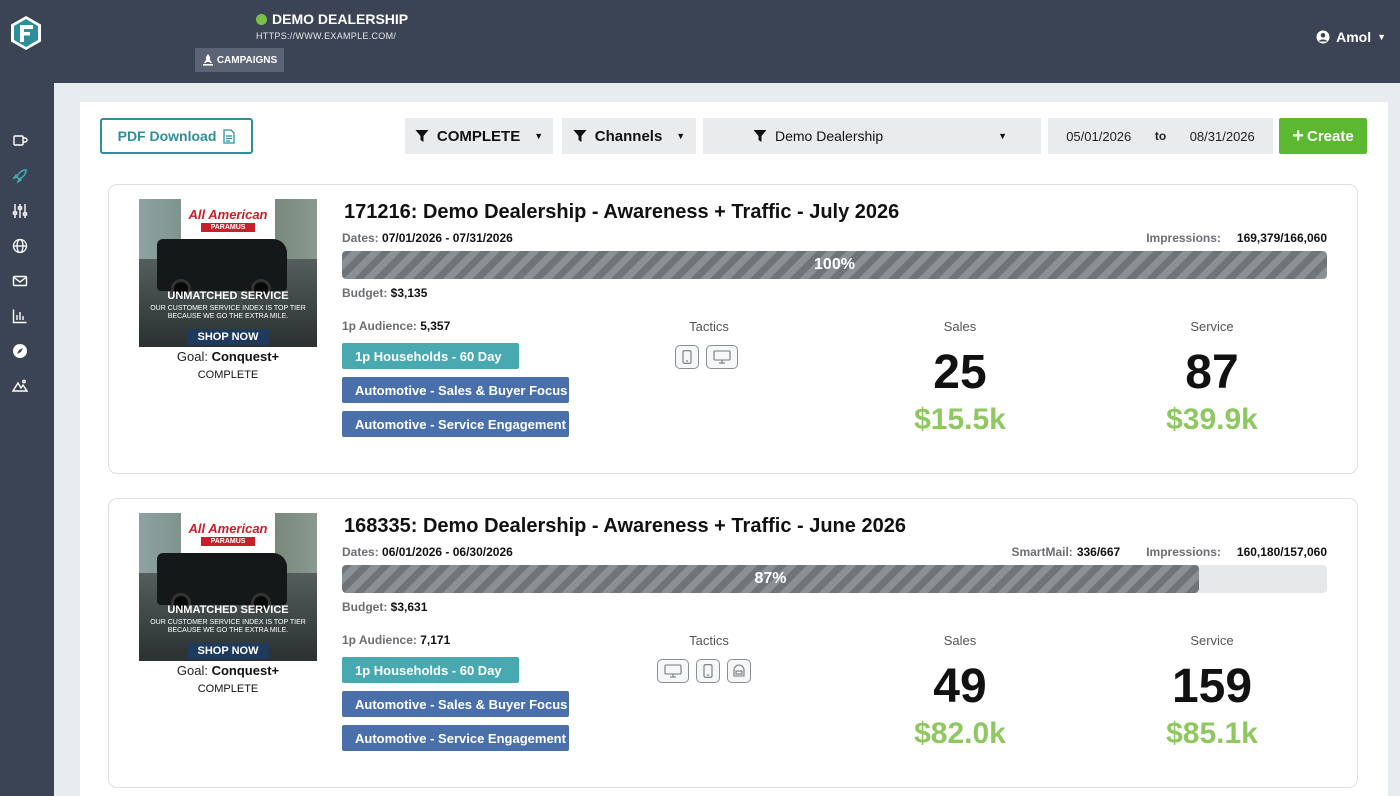  I want to click on campaign-metrics: Impressions: 169,379/166,060, so click(1236, 238).